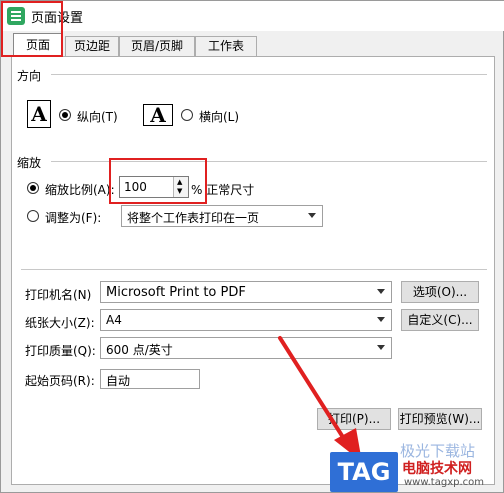  What do you see at coordinates (39, 114) in the screenshot?
I see `portrait-icon: A` at bounding box center [39, 114].